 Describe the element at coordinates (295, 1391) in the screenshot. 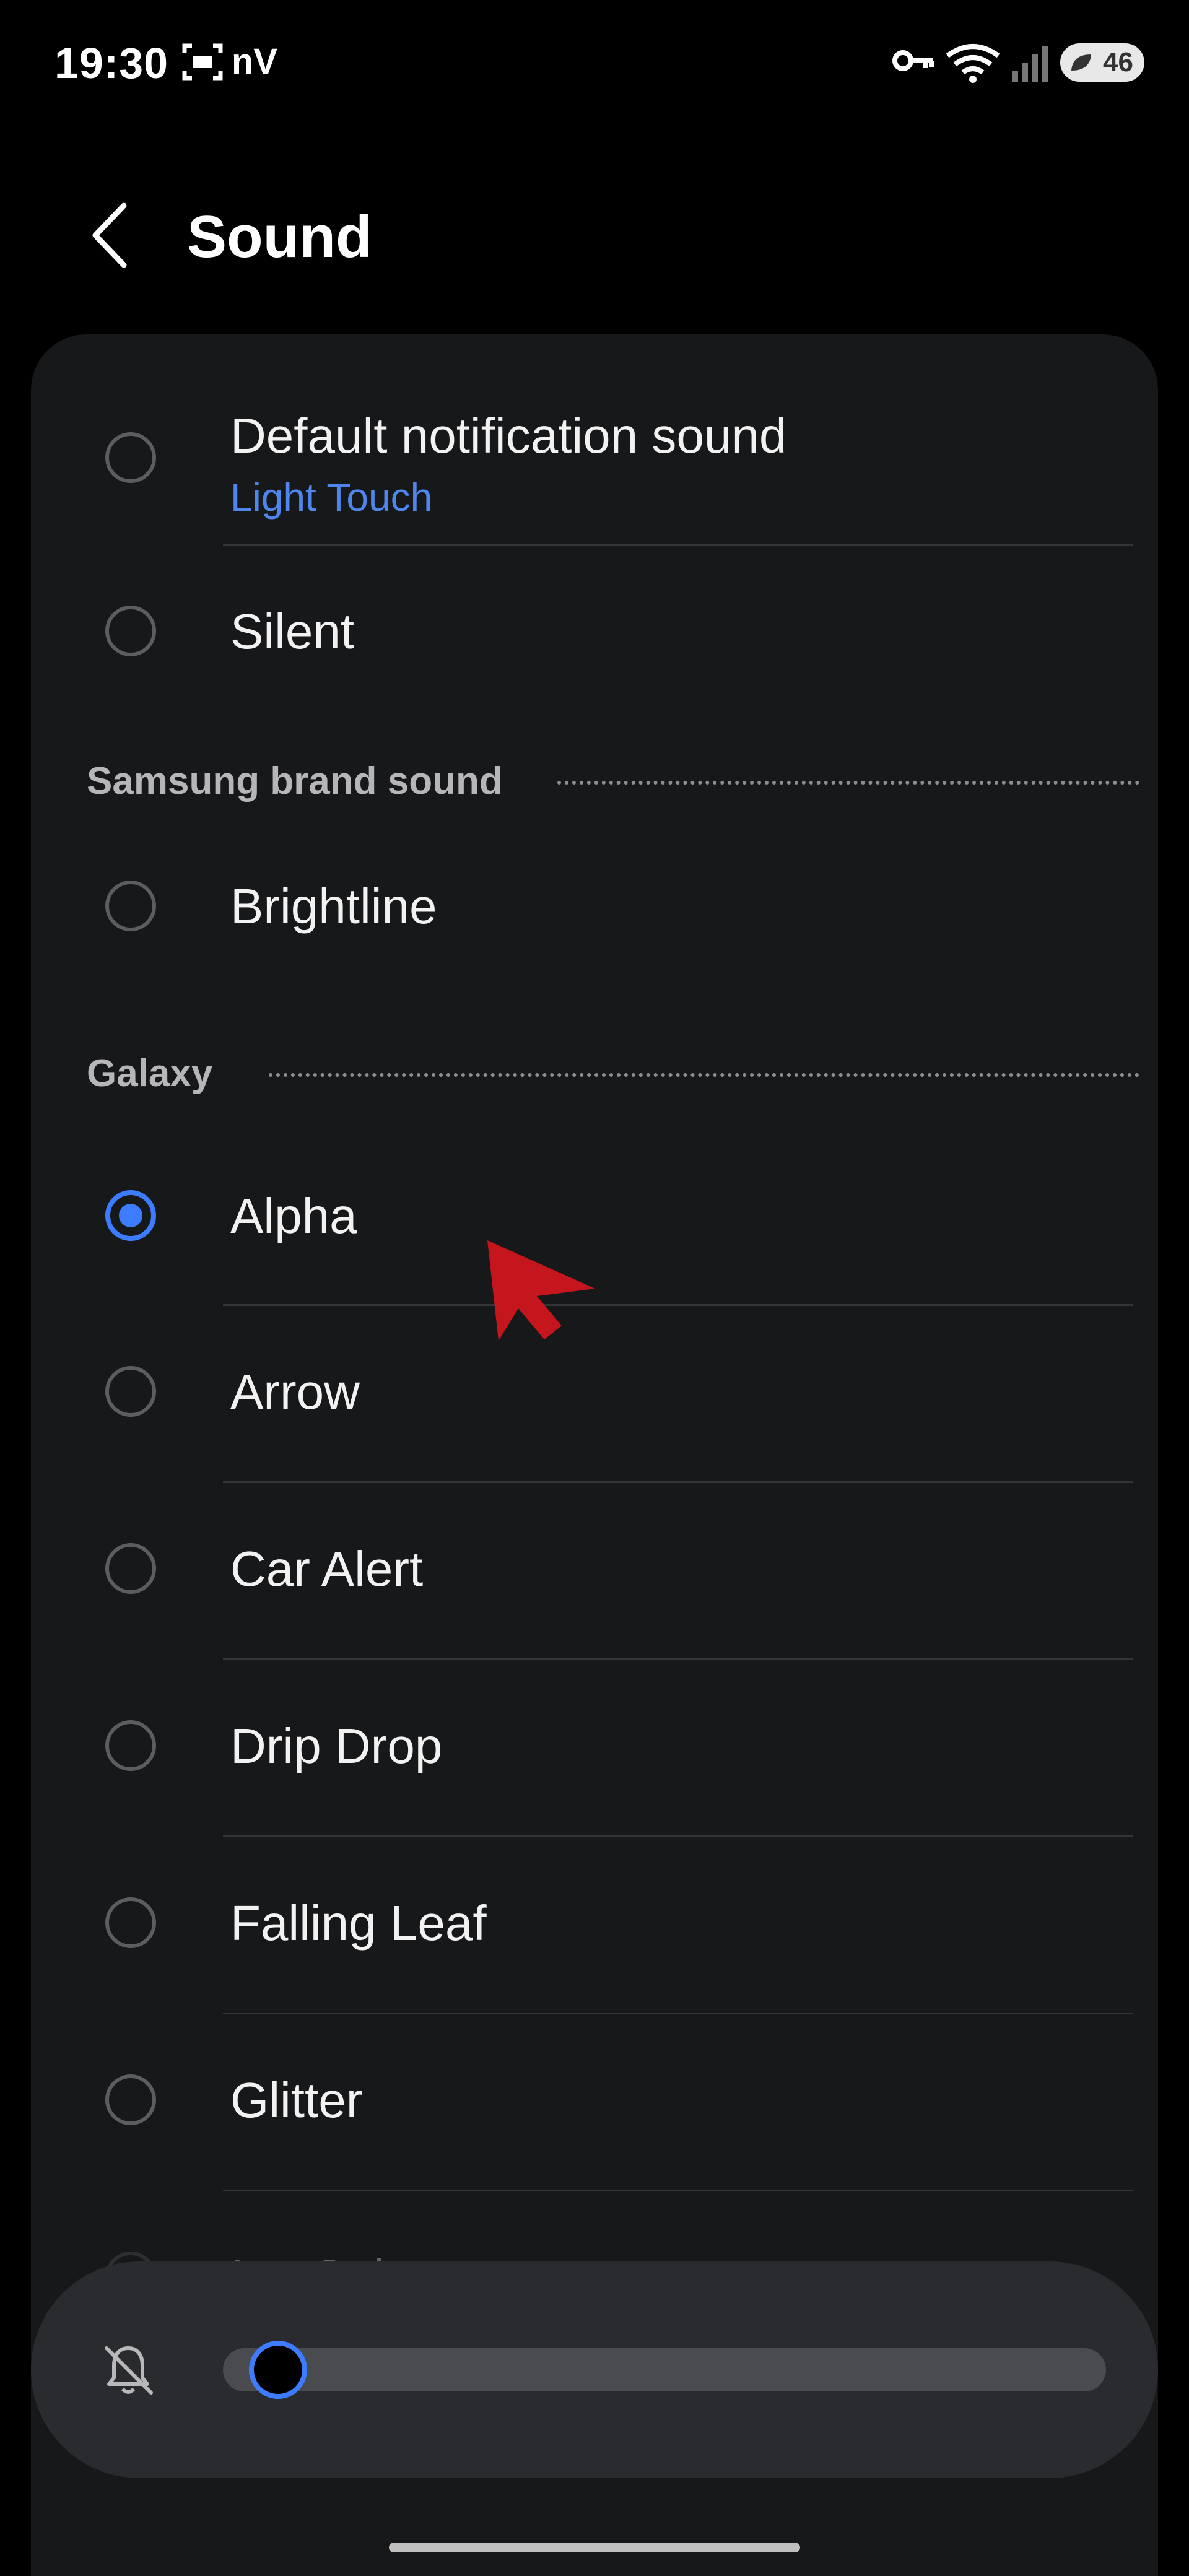

I see `list-item-label: Arrow` at that location.